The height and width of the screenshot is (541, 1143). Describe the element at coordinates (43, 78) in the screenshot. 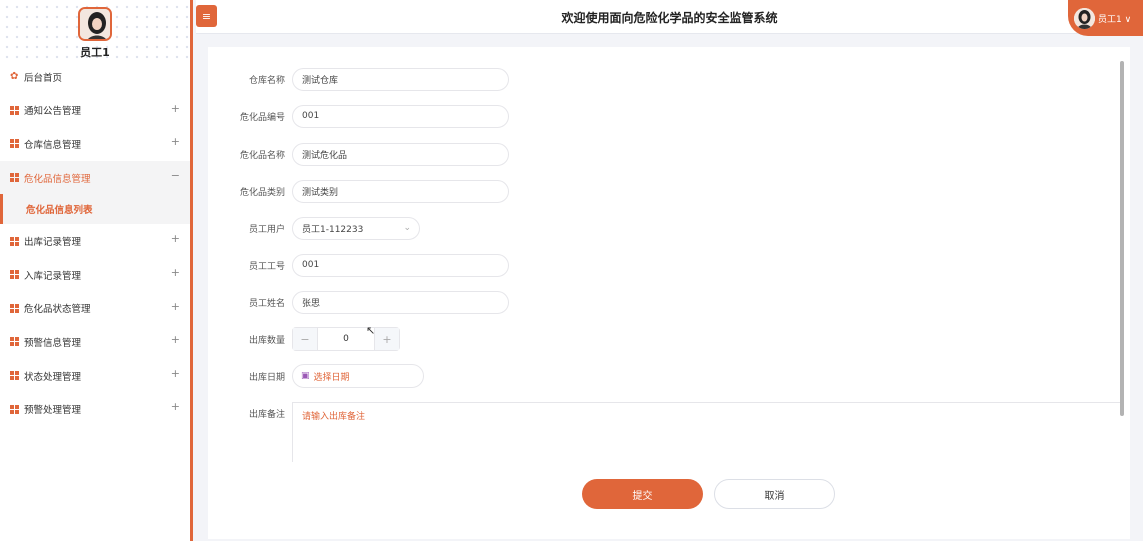

I see `sidebar-item-label: 后台首页` at that location.